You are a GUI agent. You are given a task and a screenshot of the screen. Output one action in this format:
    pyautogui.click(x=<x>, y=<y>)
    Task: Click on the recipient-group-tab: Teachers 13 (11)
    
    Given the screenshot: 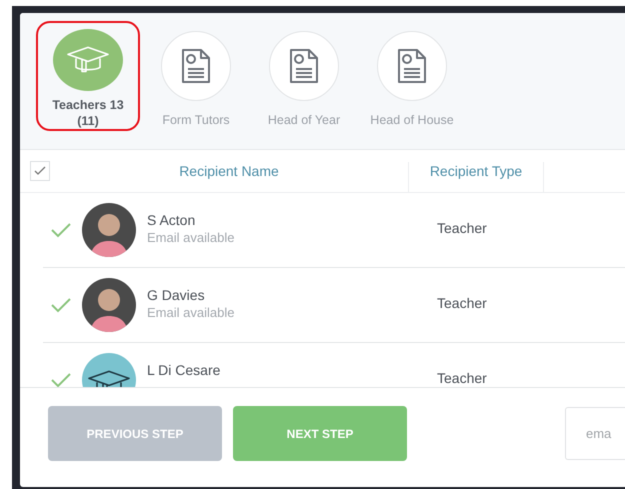 What is the action you would take?
    pyautogui.click(x=88, y=76)
    